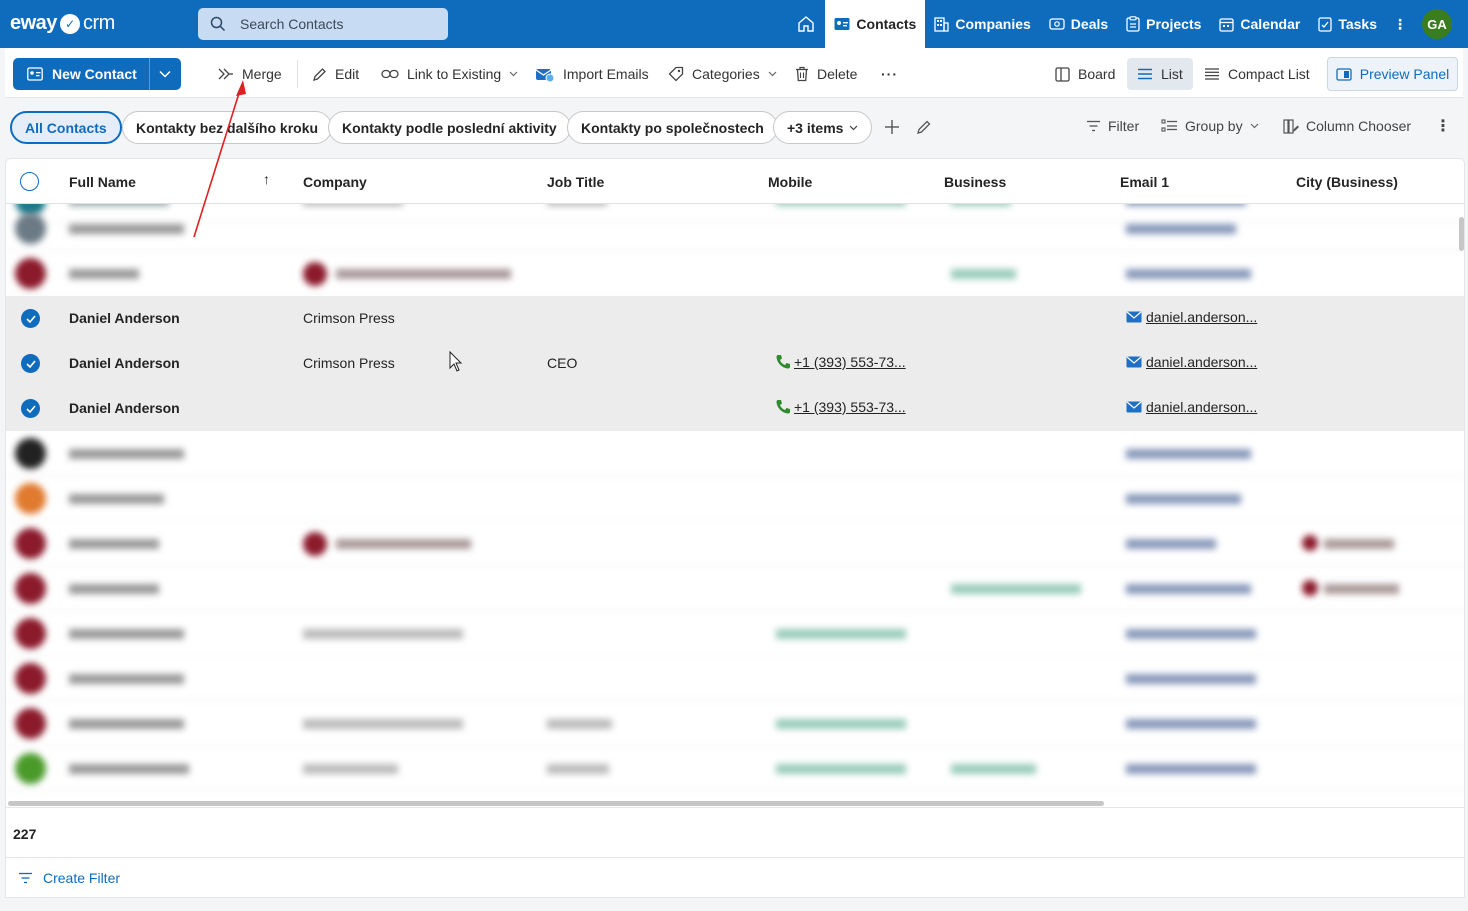 The width and height of the screenshot is (1468, 911). I want to click on new-contact-label: New Contact, so click(94, 74).